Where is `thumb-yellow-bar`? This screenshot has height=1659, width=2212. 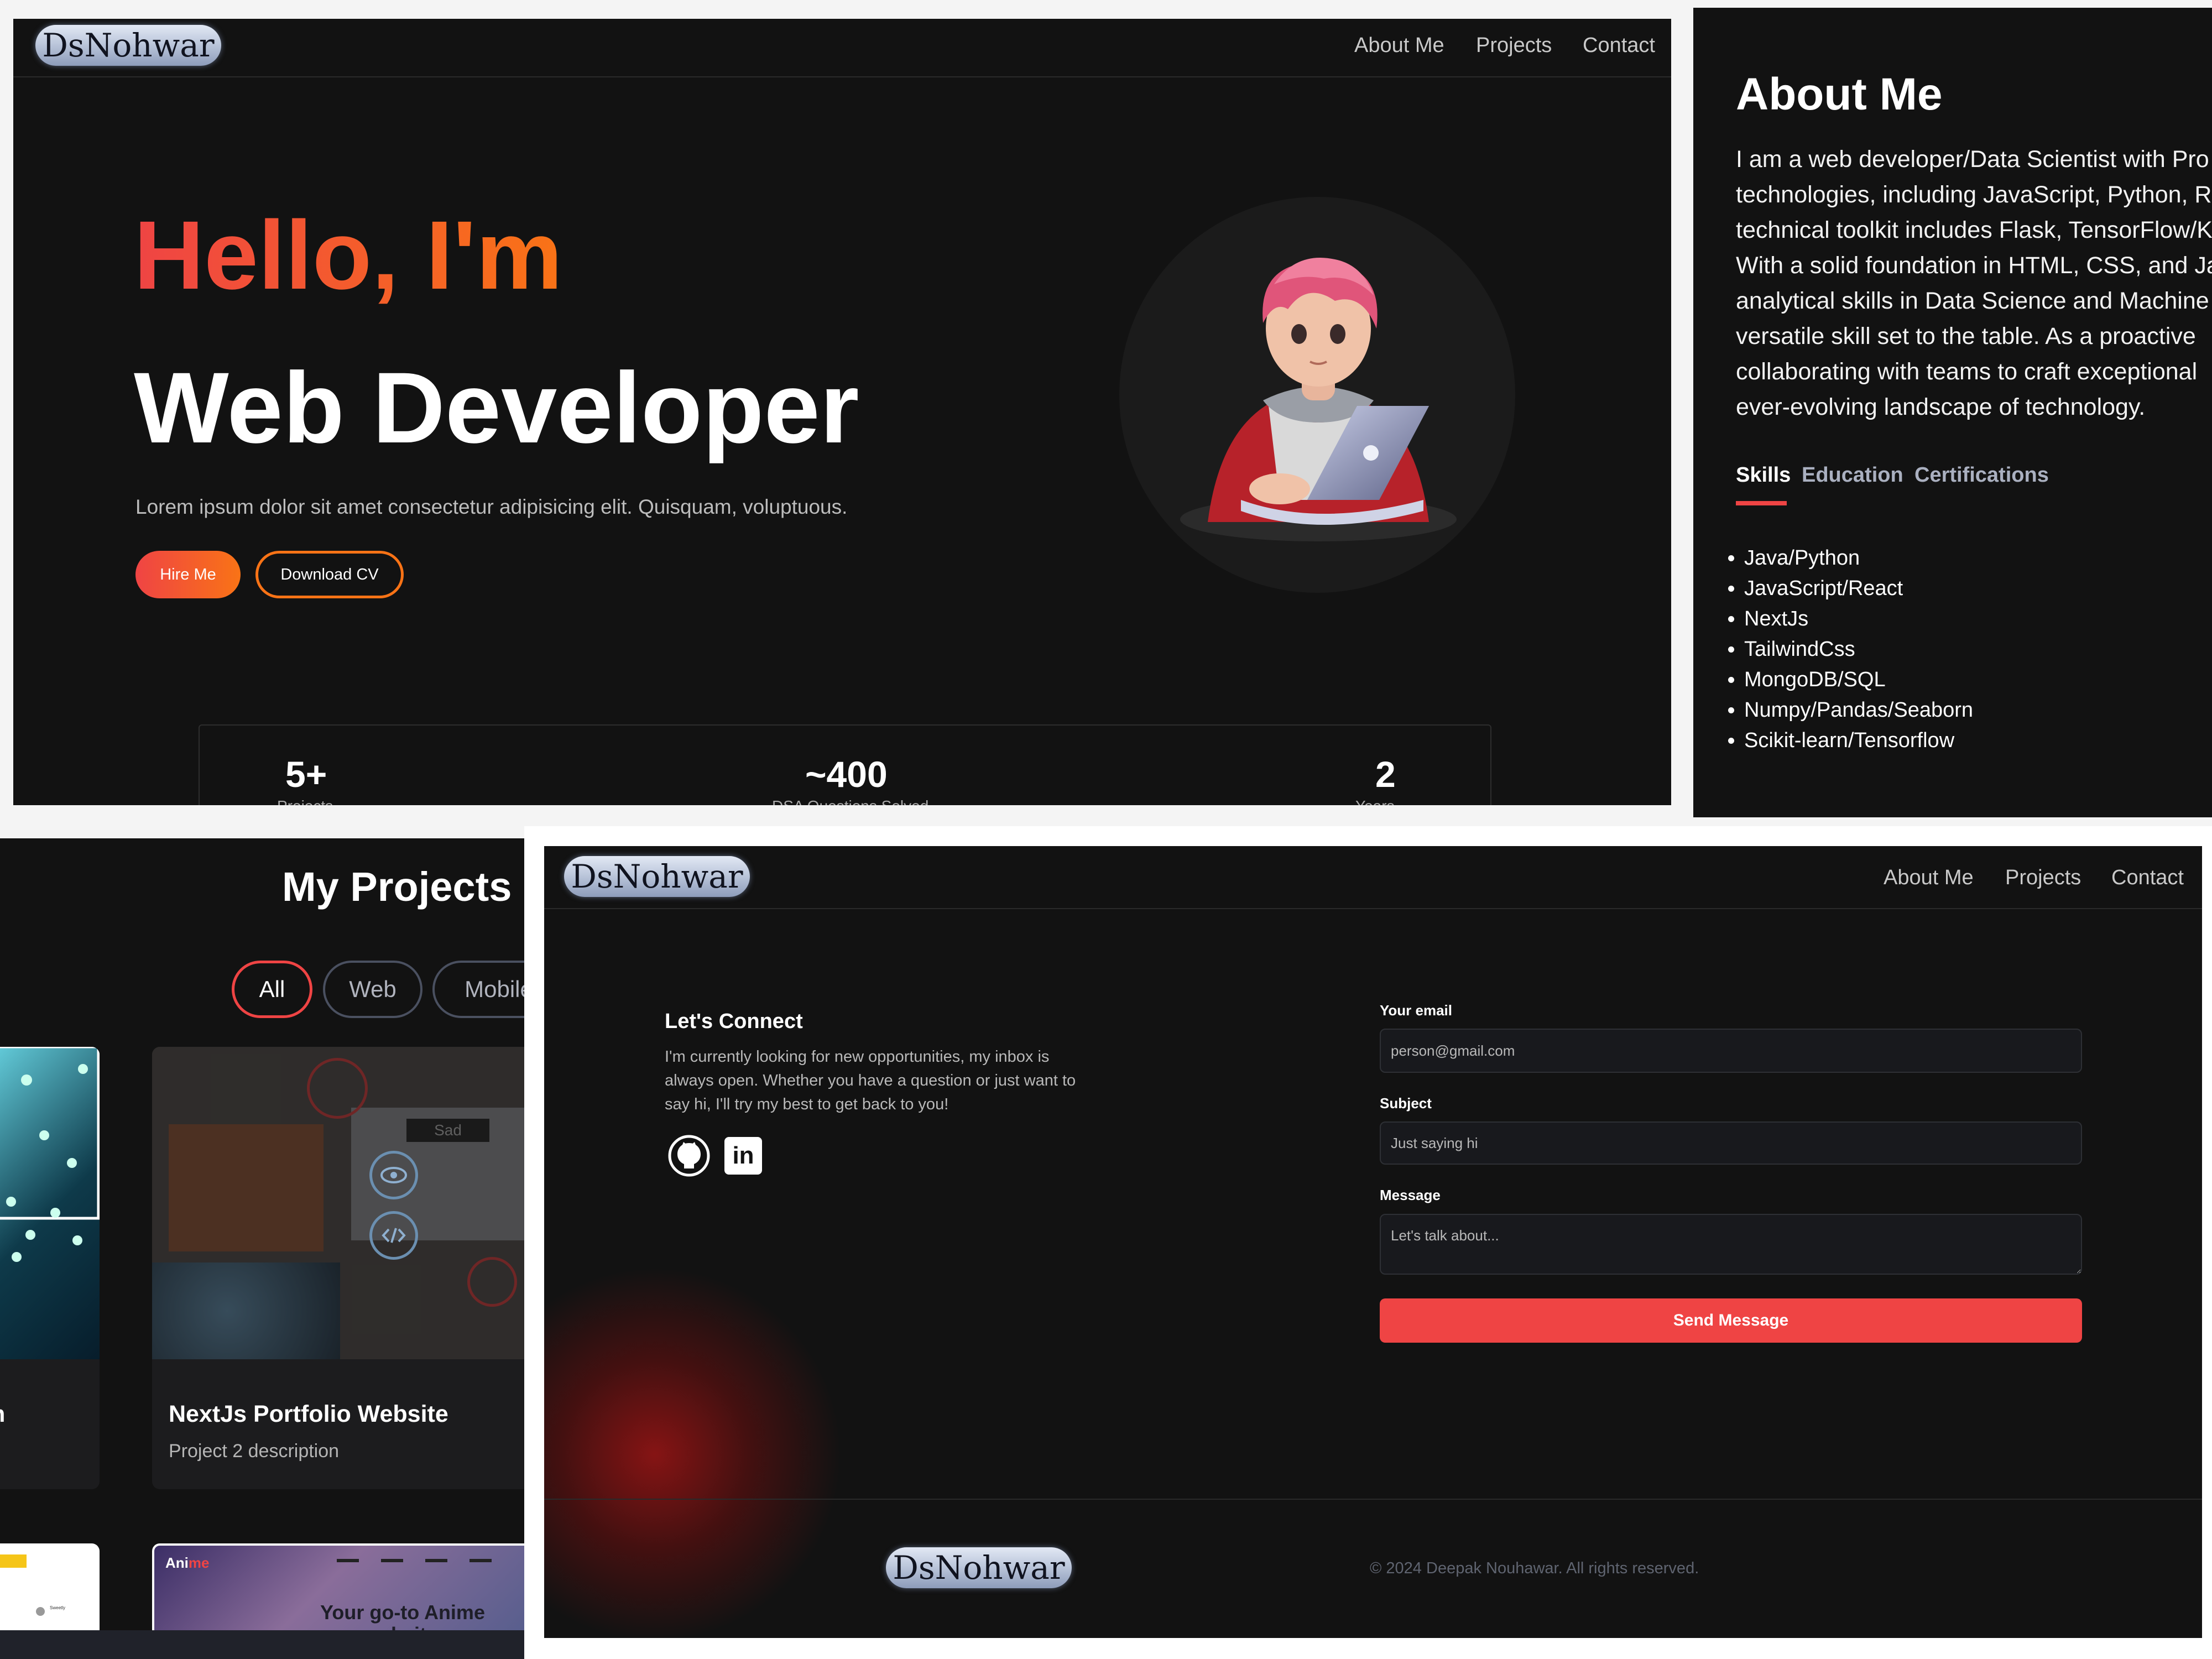 thumb-yellow-bar is located at coordinates (14, 1561).